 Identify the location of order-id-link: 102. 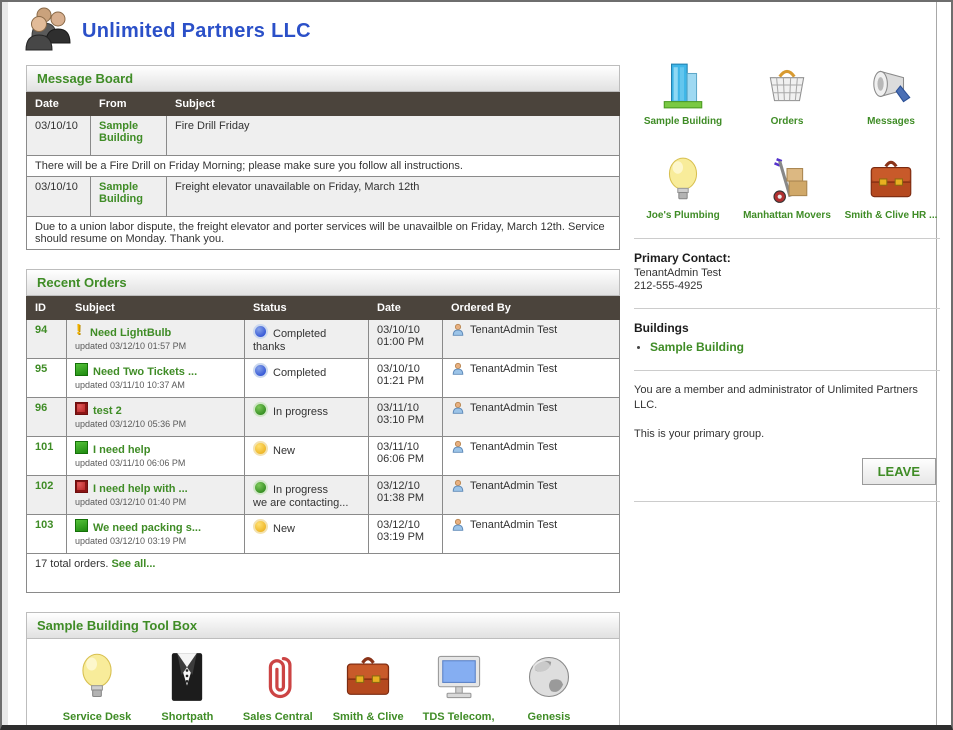
(44, 486).